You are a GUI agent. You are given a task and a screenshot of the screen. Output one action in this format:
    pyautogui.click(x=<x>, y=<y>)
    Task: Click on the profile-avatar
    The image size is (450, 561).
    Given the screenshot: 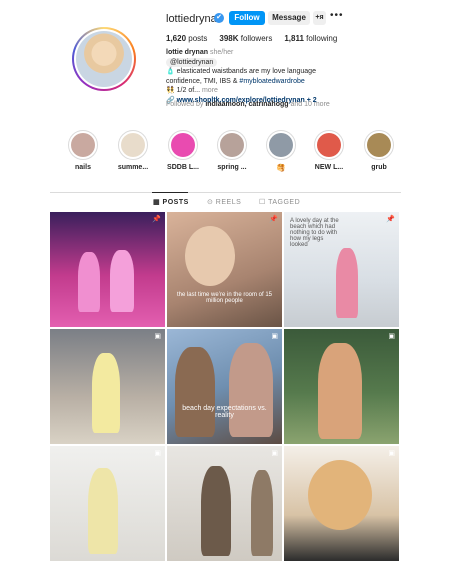 What is the action you would take?
    pyautogui.click(x=104, y=59)
    